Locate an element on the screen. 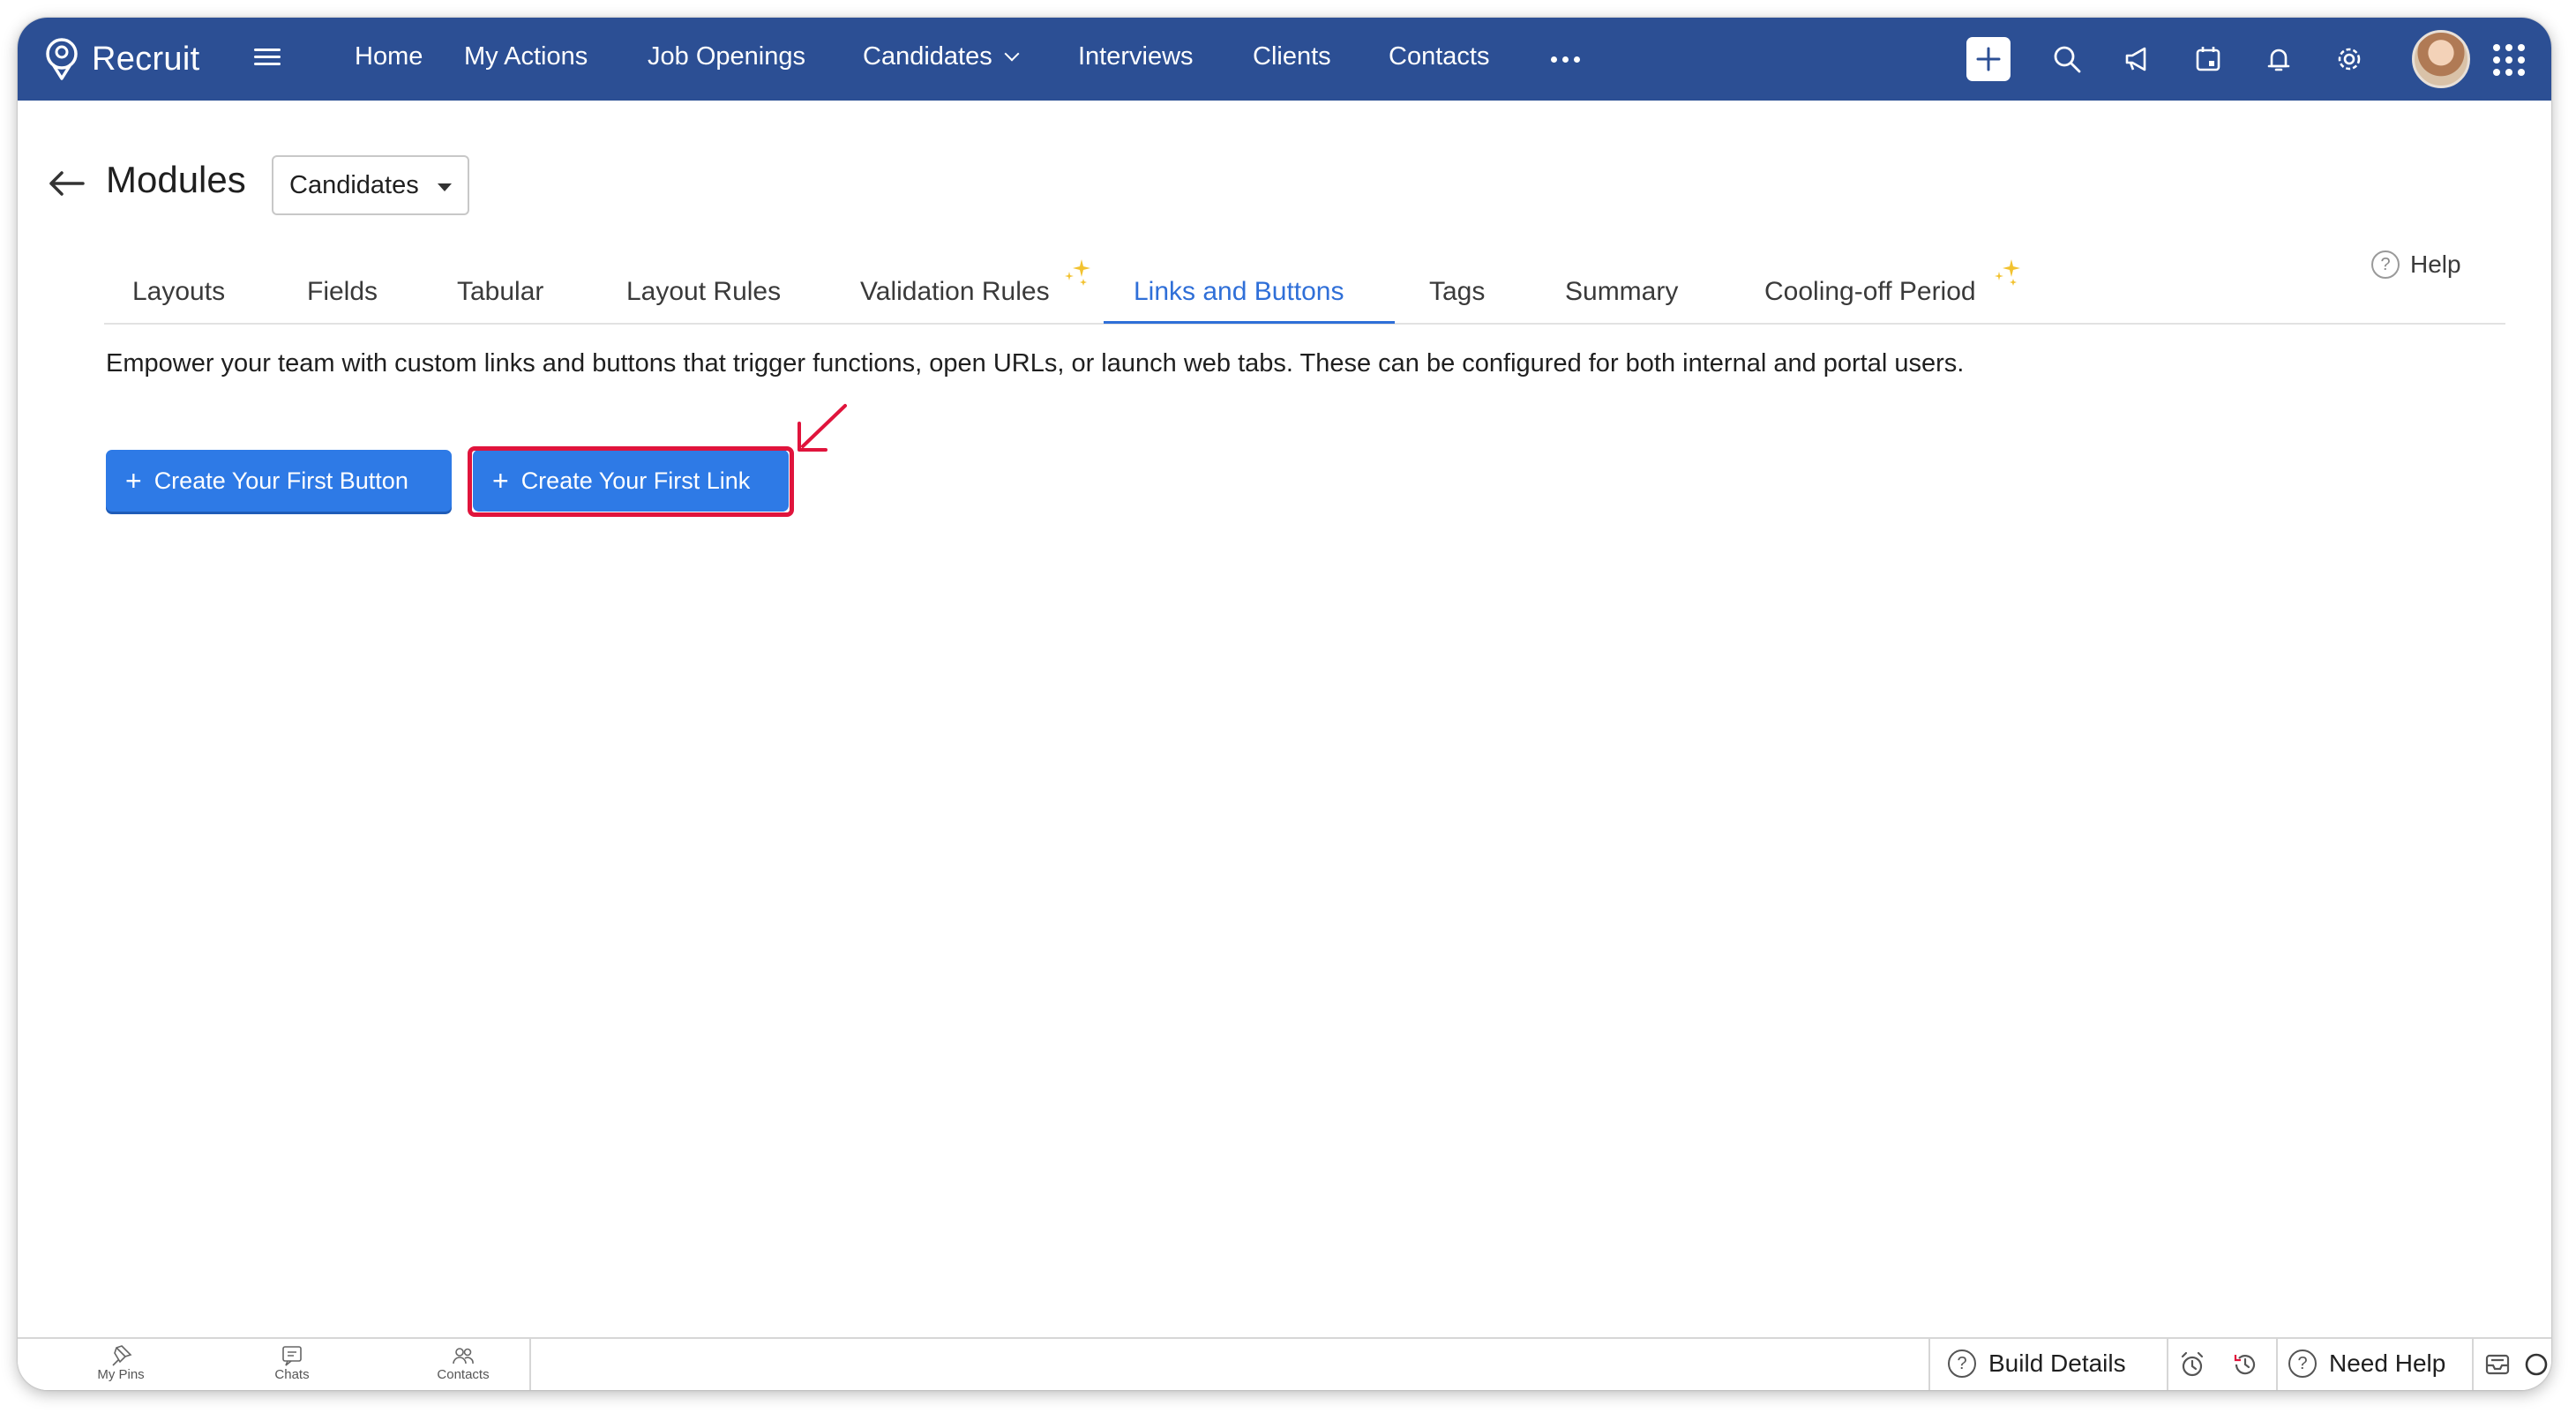 The height and width of the screenshot is (1413, 2576). avatar is located at coordinates (2441, 59).